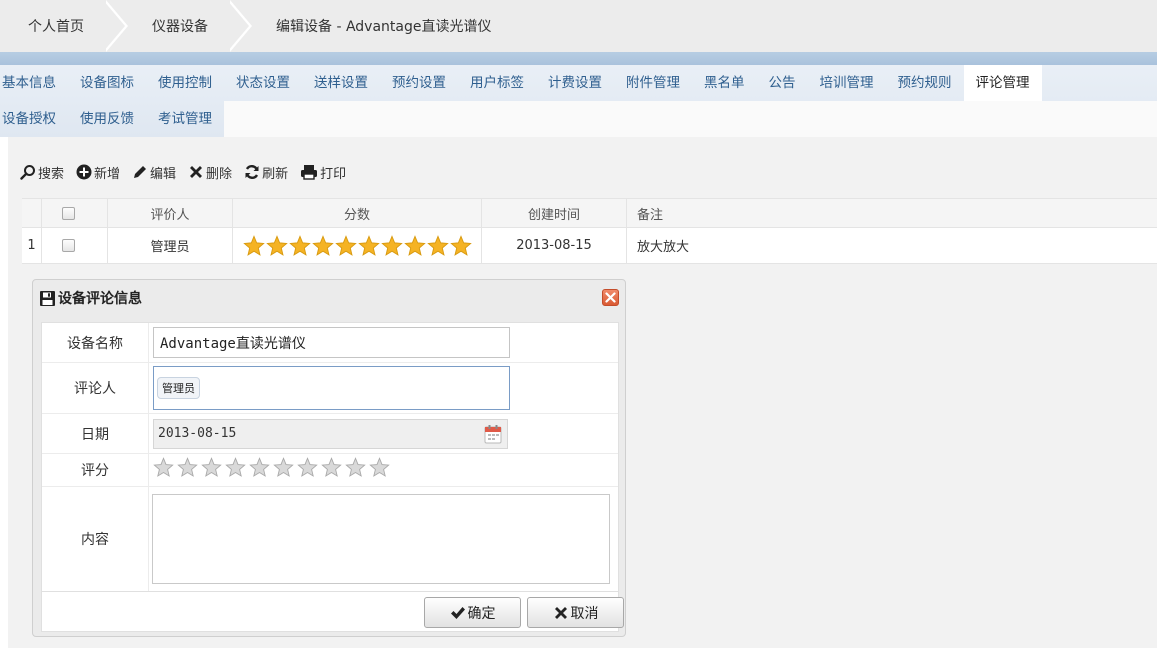  What do you see at coordinates (472, 612) in the screenshot?
I see `confirm-button: 确定` at bounding box center [472, 612].